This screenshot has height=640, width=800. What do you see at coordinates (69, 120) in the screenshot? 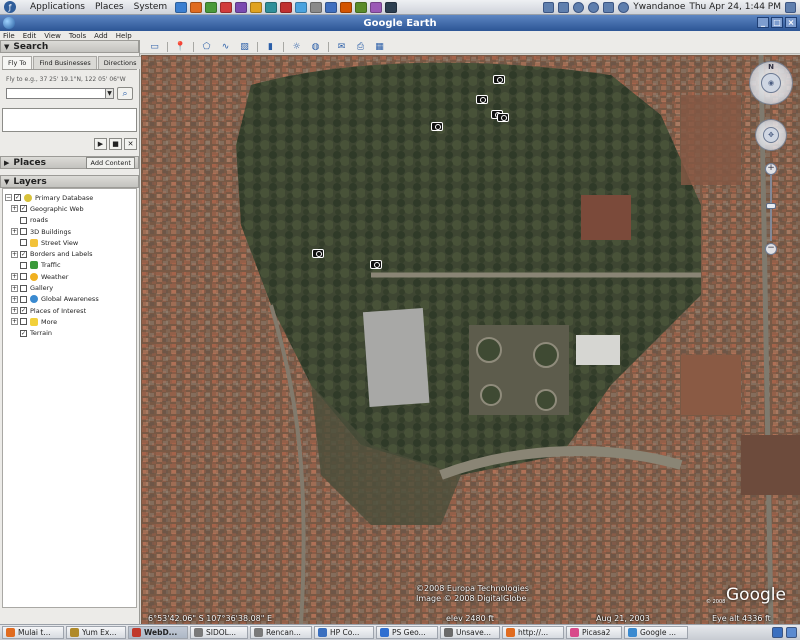
I see `search-results` at bounding box center [69, 120].